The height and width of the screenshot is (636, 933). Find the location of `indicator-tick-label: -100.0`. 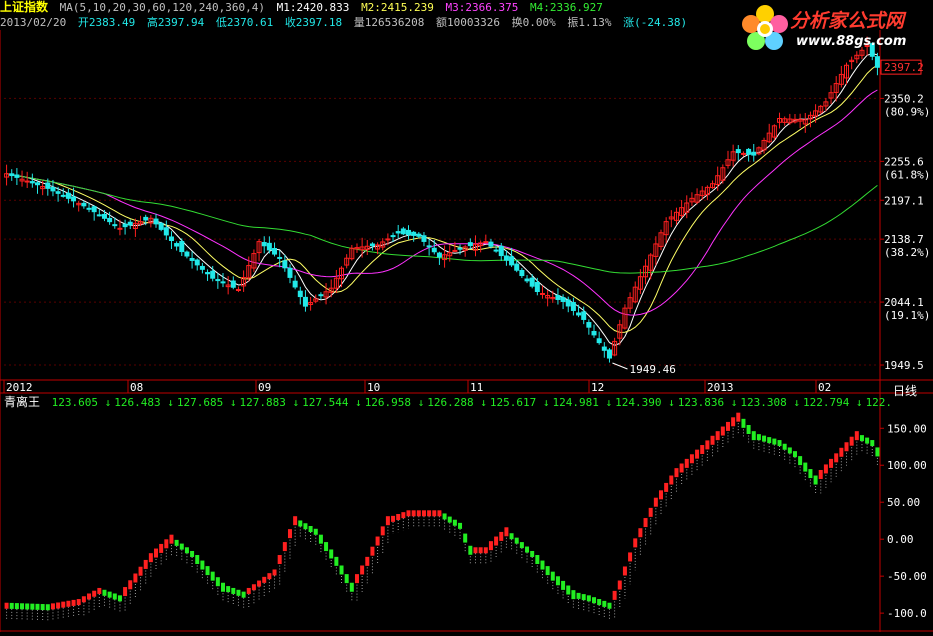

indicator-tick-label: -100.0 is located at coordinates (907, 613).